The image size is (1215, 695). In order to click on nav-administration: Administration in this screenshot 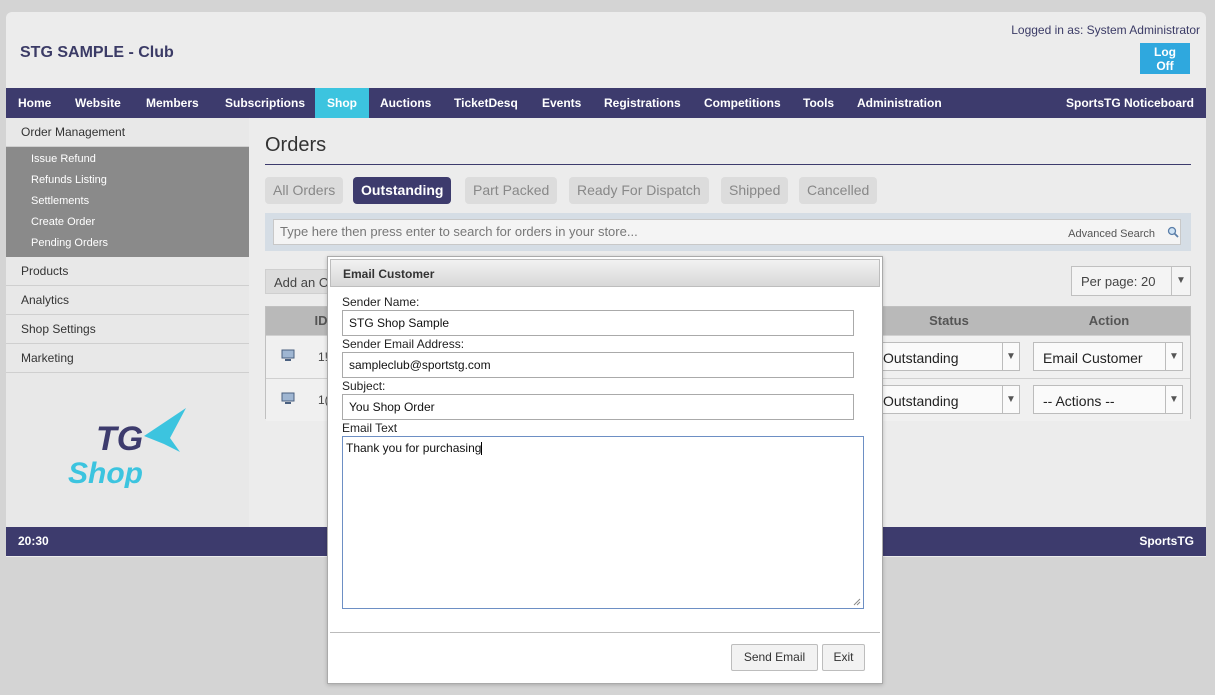, I will do `click(899, 103)`.